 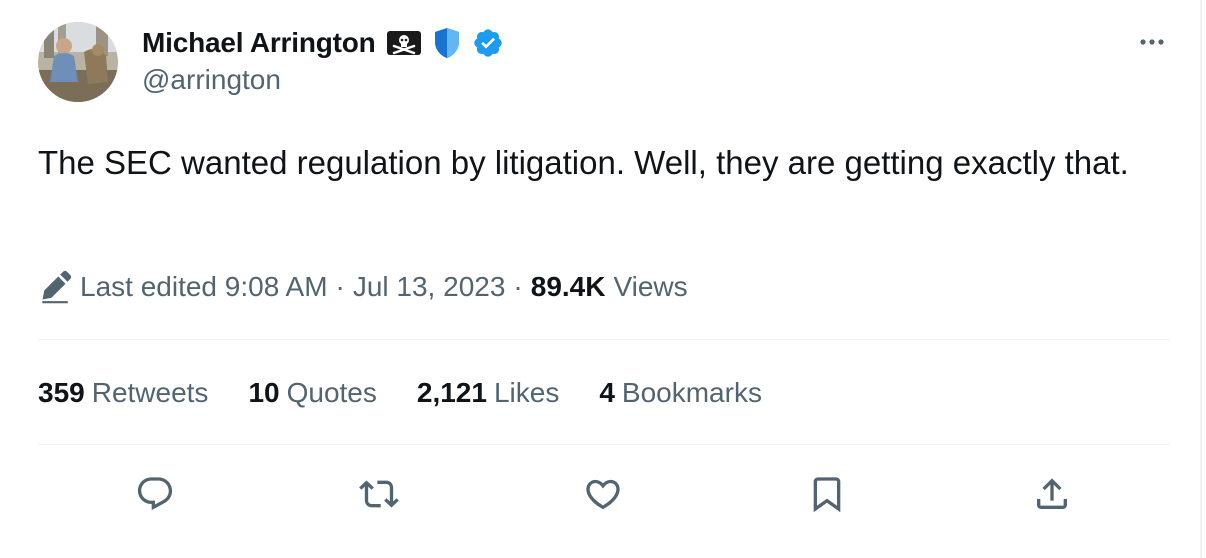 I want to click on tweet-time: 9:08 AM, so click(x=276, y=287).